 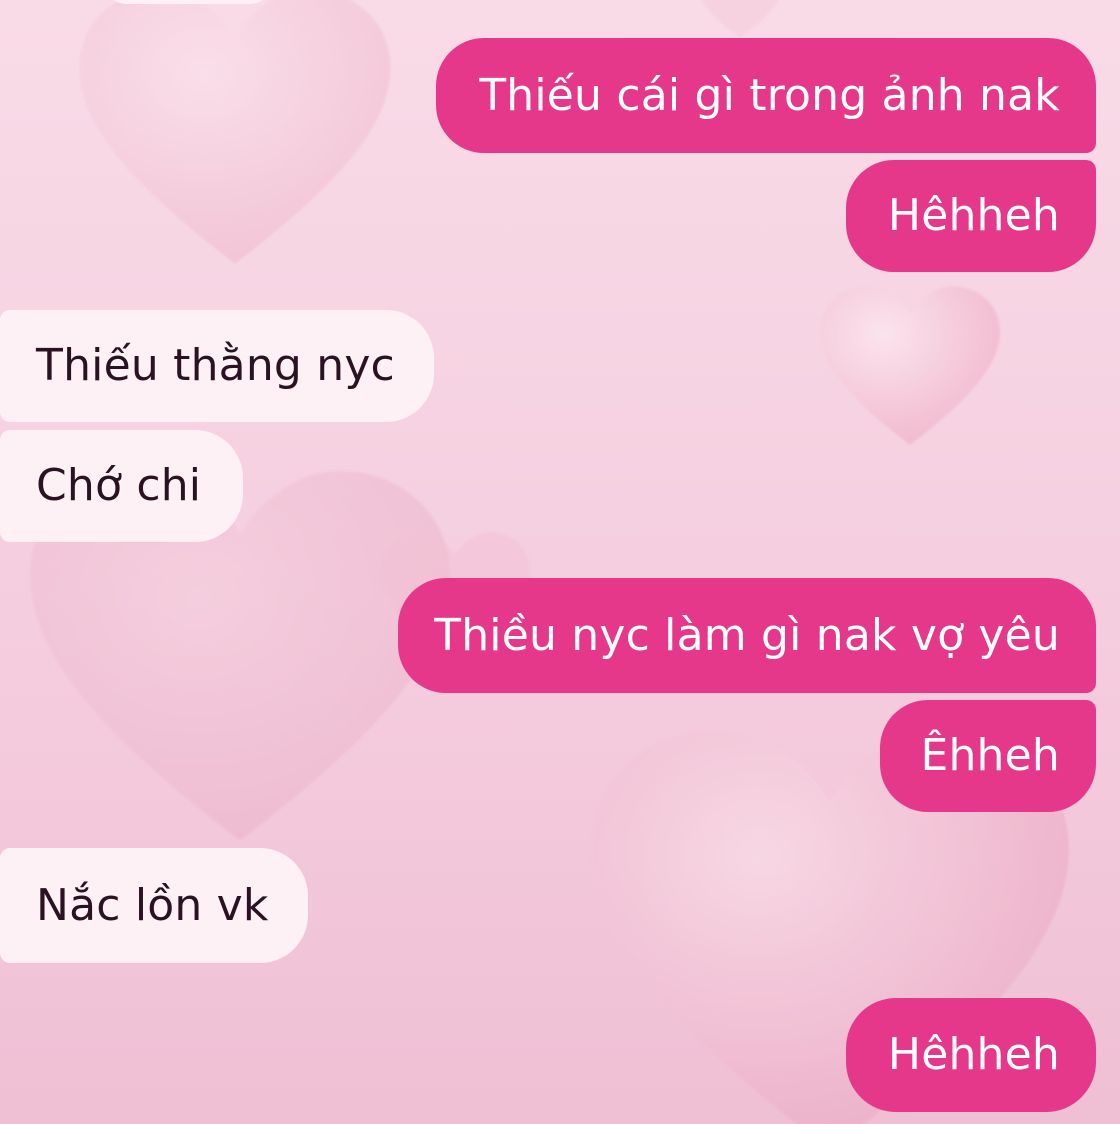 I want to click on message-text: Thiều nyc làm gì nak vợ yêu, so click(x=747, y=635).